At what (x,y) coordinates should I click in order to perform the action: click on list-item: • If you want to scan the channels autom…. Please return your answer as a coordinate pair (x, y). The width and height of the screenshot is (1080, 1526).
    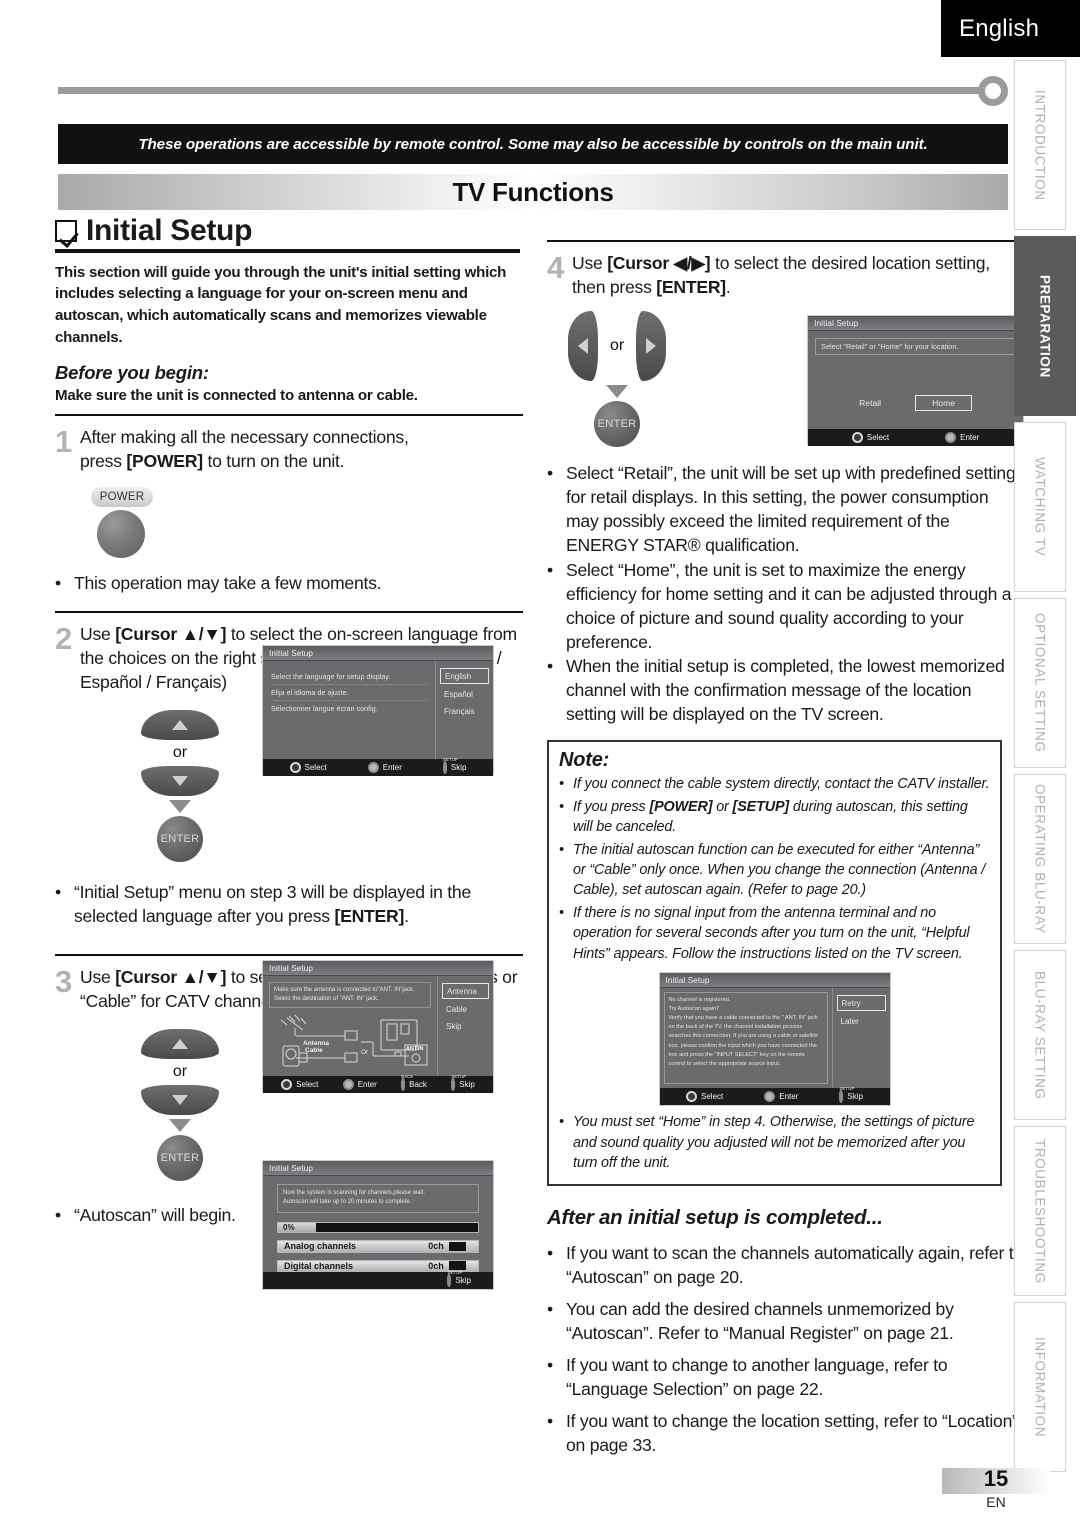
    Looking at the image, I should click on (785, 1265).